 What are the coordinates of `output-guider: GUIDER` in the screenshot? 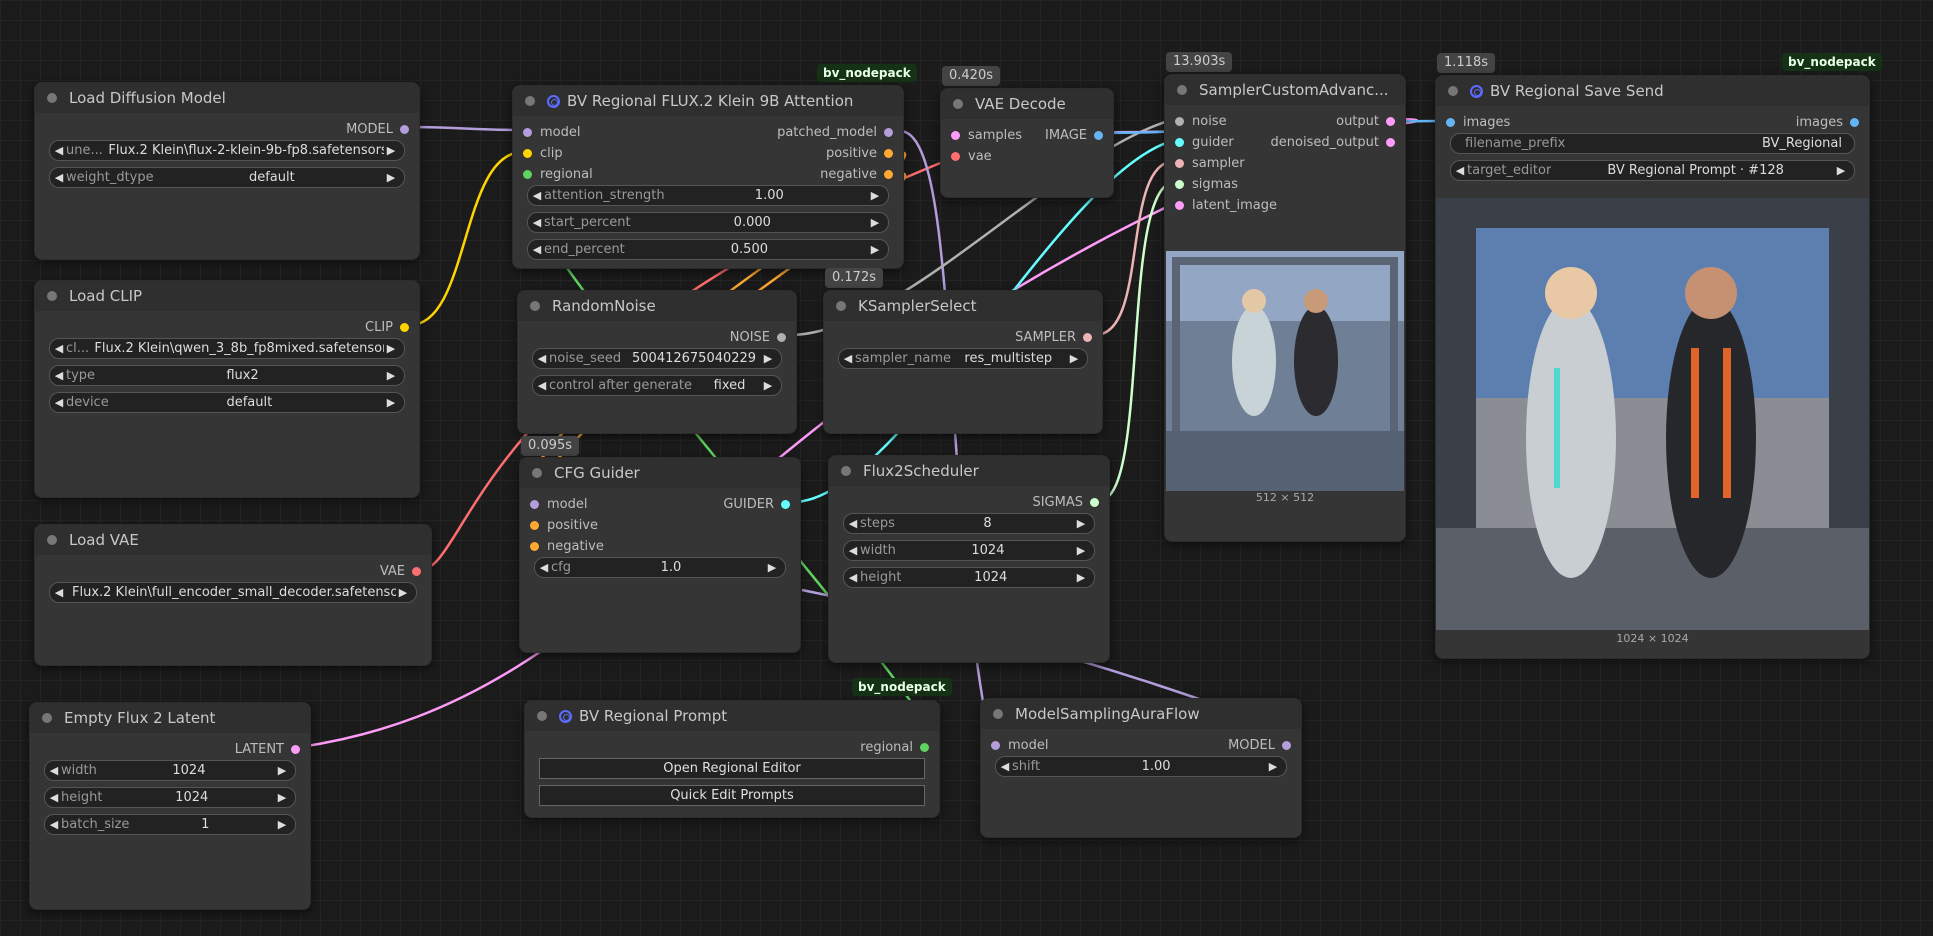 It's located at (756, 504).